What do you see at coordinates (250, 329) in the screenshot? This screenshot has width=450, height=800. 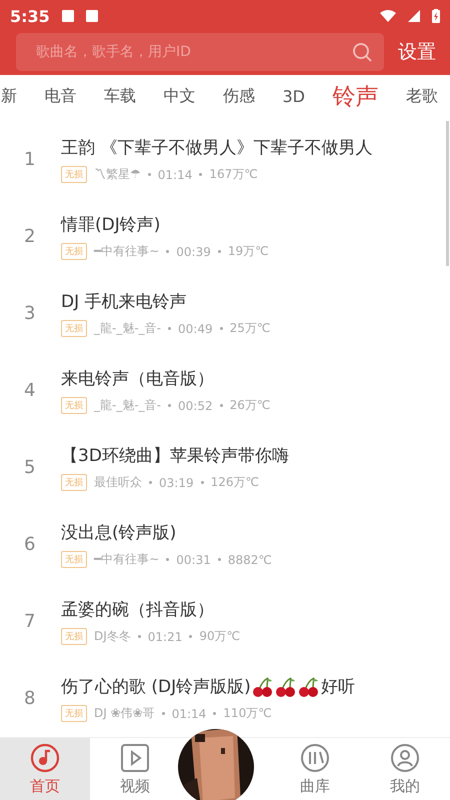 I see `play-heat: 25万℃` at bounding box center [250, 329].